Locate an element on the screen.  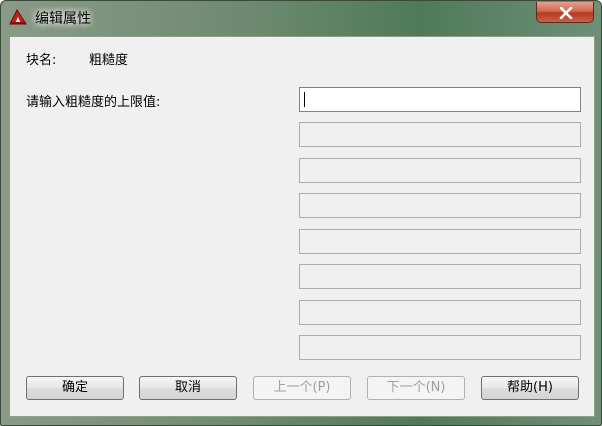
window-title: 编辑属性 is located at coordinates (63, 19).